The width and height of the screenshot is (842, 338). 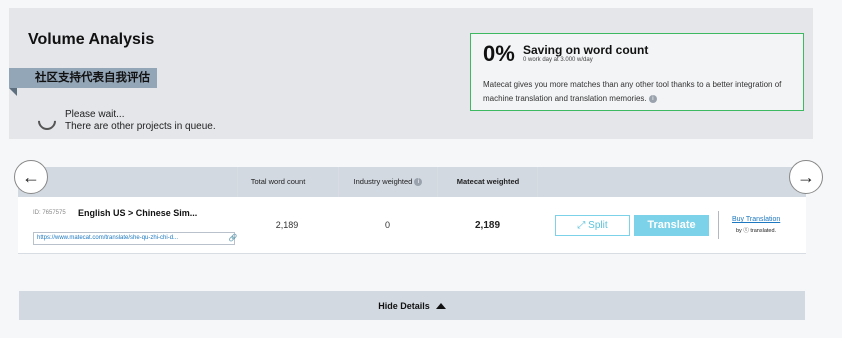 I want to click on industry-info-icon: i, so click(x=418, y=182).